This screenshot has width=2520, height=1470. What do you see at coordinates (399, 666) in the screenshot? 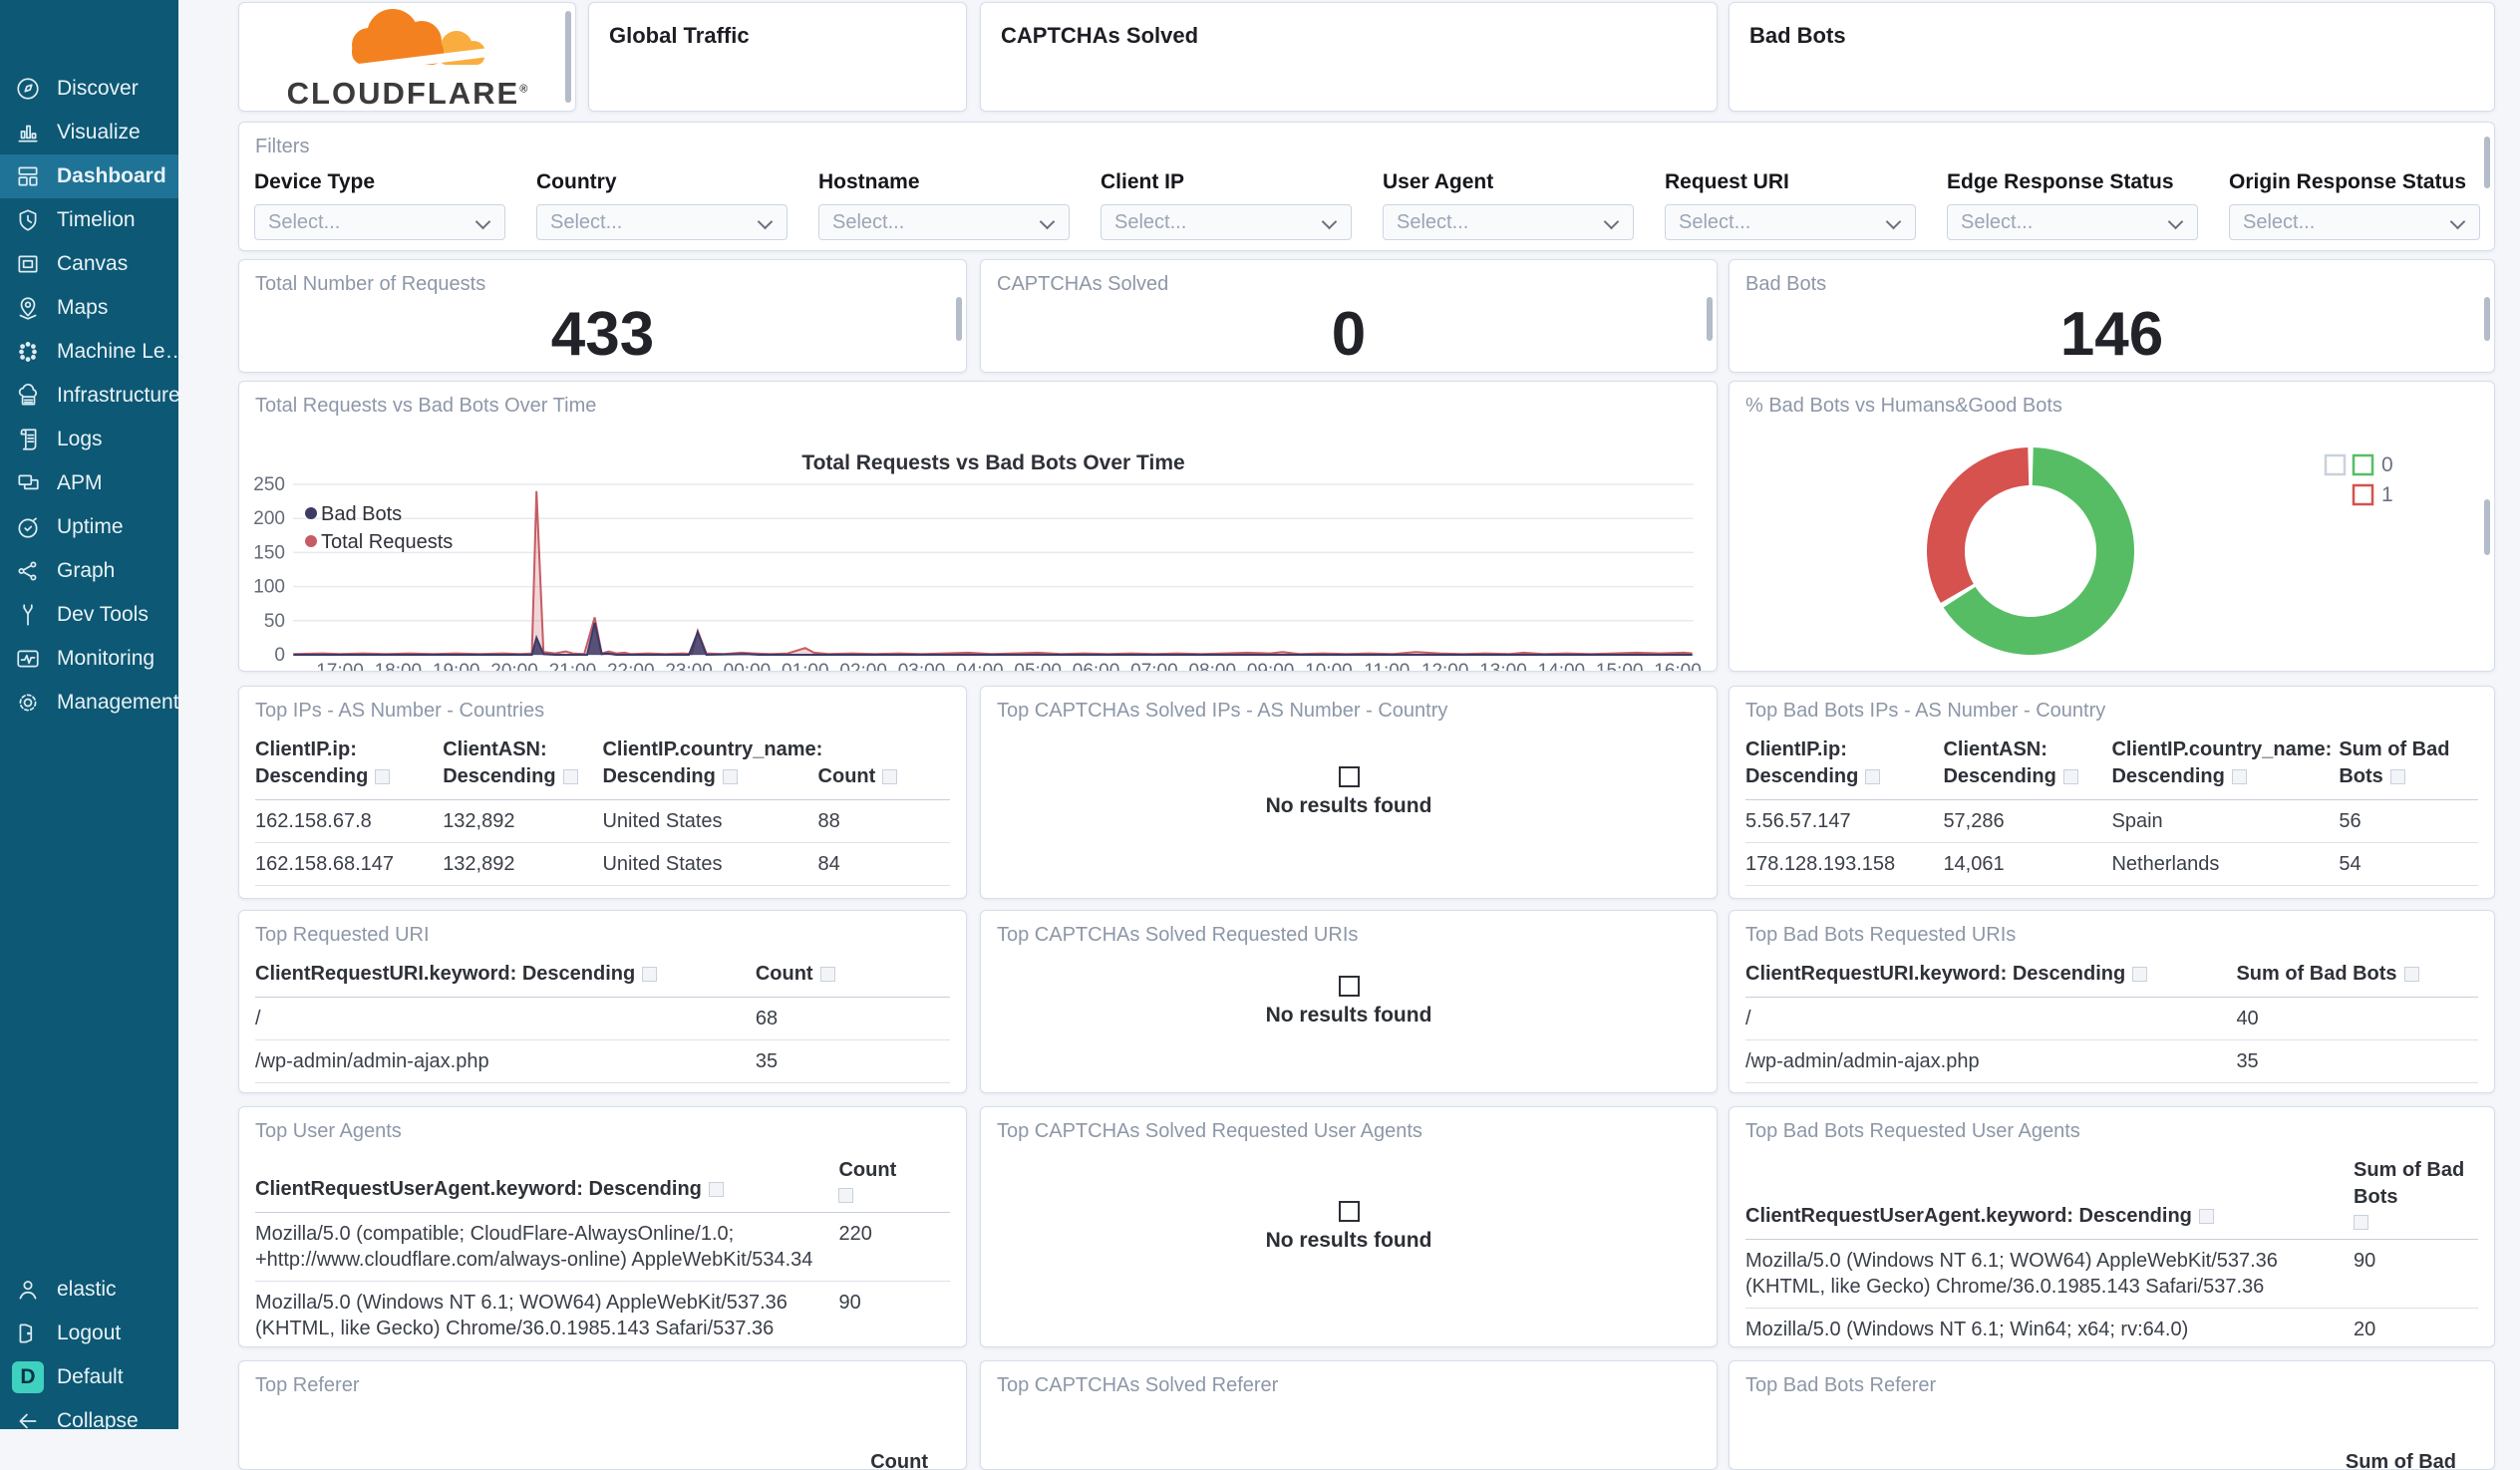
I see `x-axis-tick: 18:00` at bounding box center [399, 666].